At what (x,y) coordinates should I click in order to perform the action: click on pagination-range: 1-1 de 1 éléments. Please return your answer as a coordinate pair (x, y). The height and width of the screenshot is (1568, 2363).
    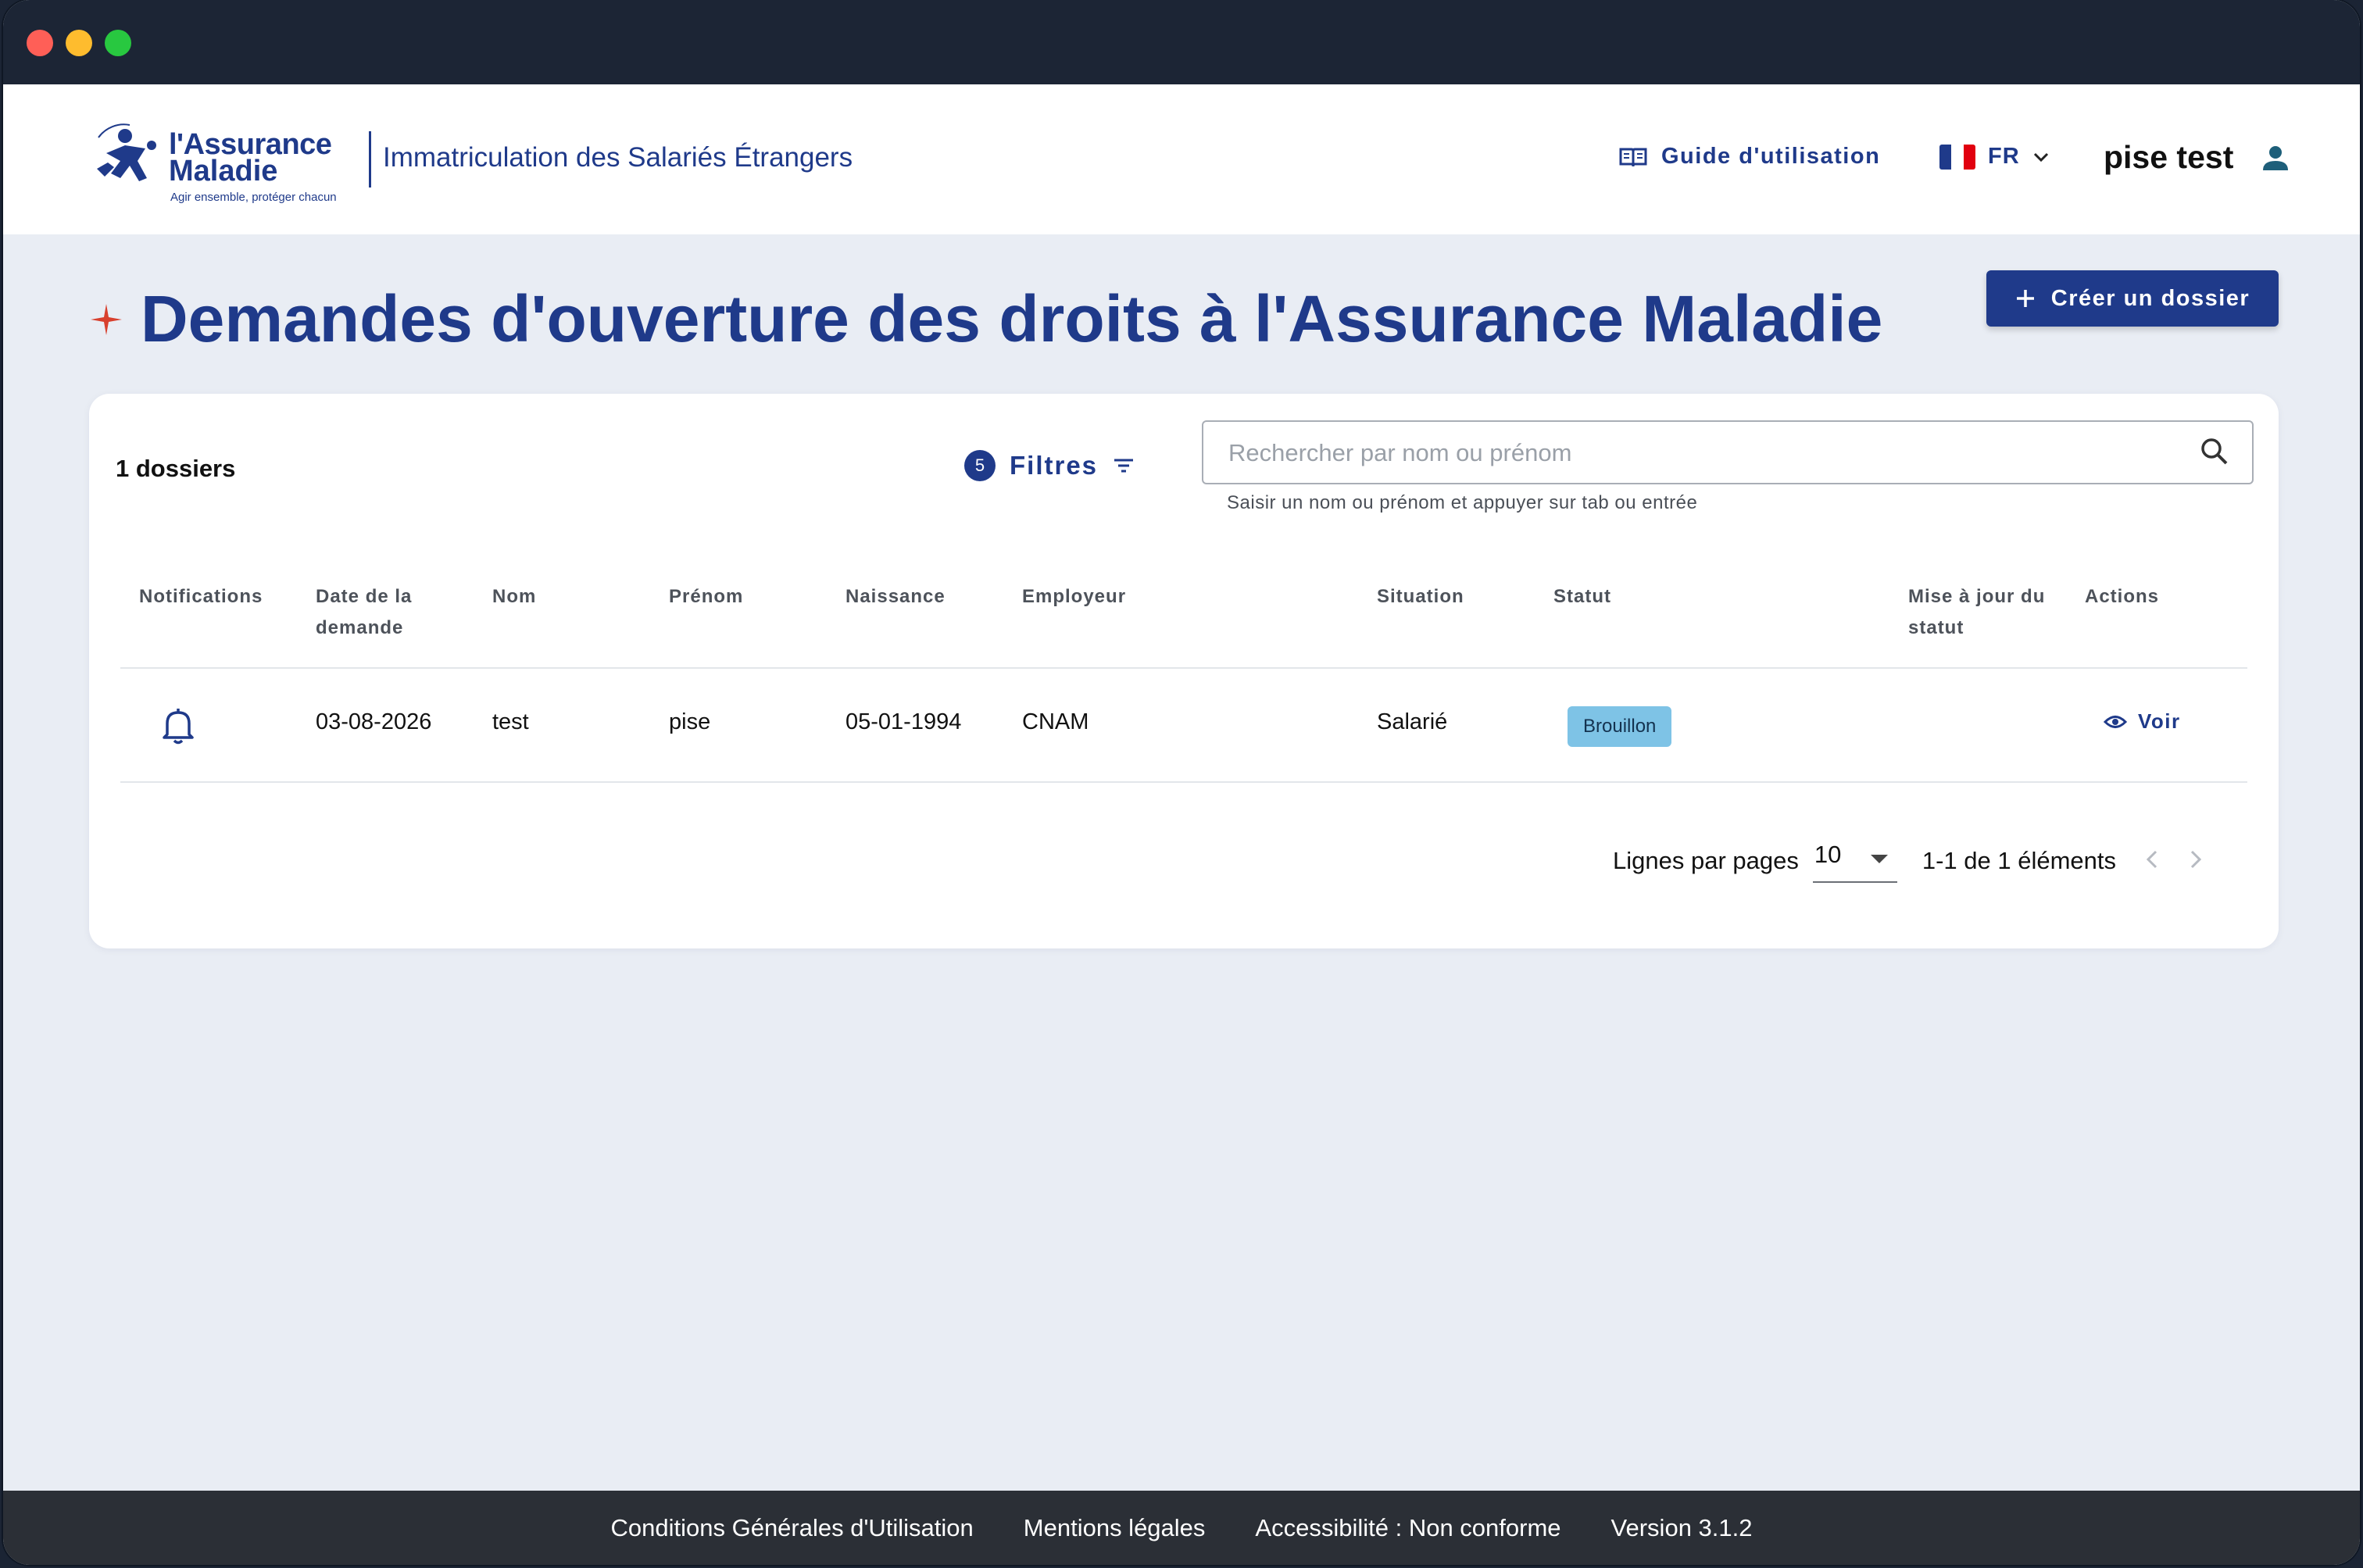
    Looking at the image, I should click on (2019, 860).